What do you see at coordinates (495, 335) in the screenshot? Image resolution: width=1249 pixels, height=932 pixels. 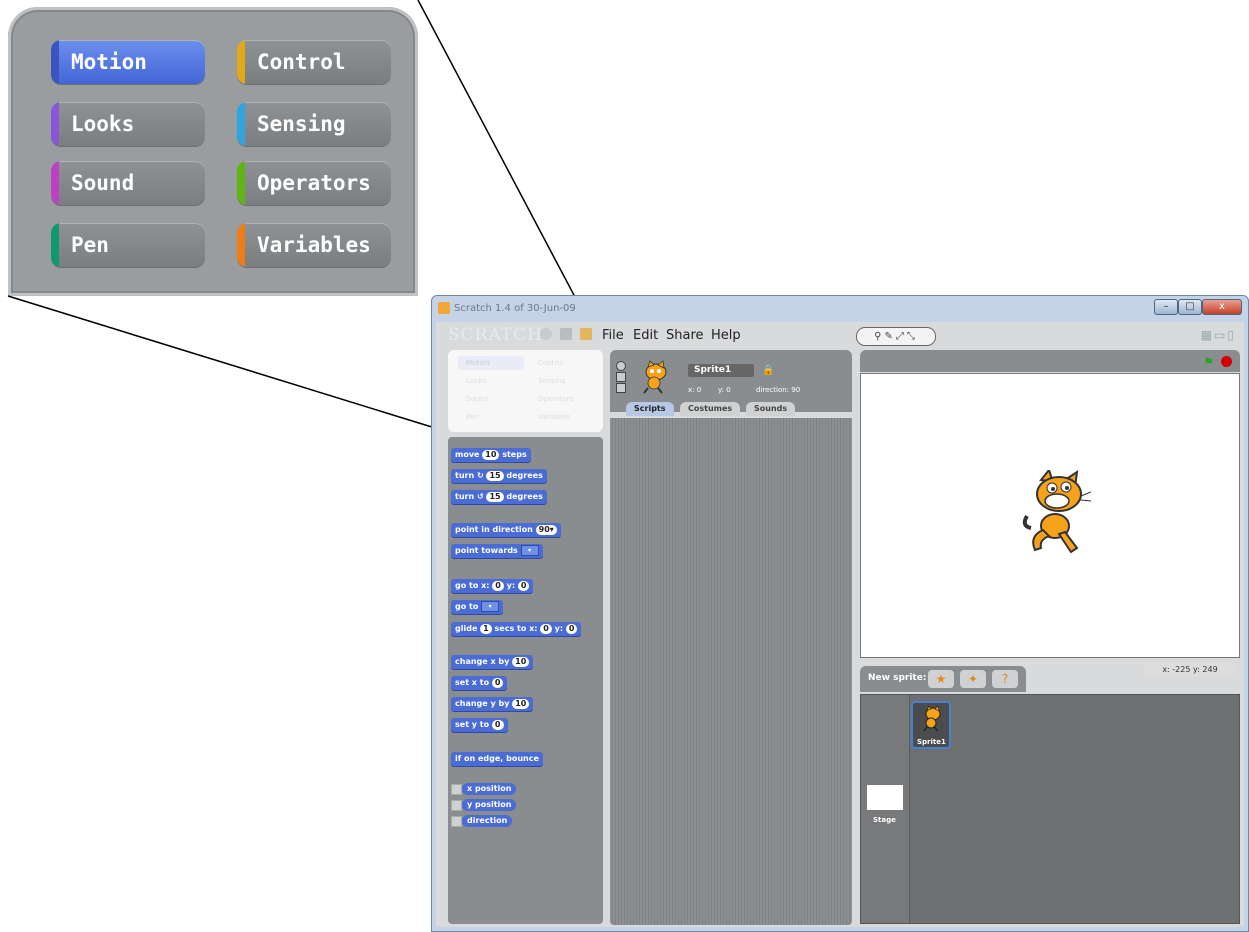 I see `scratch-logo: SCRATCH` at bounding box center [495, 335].